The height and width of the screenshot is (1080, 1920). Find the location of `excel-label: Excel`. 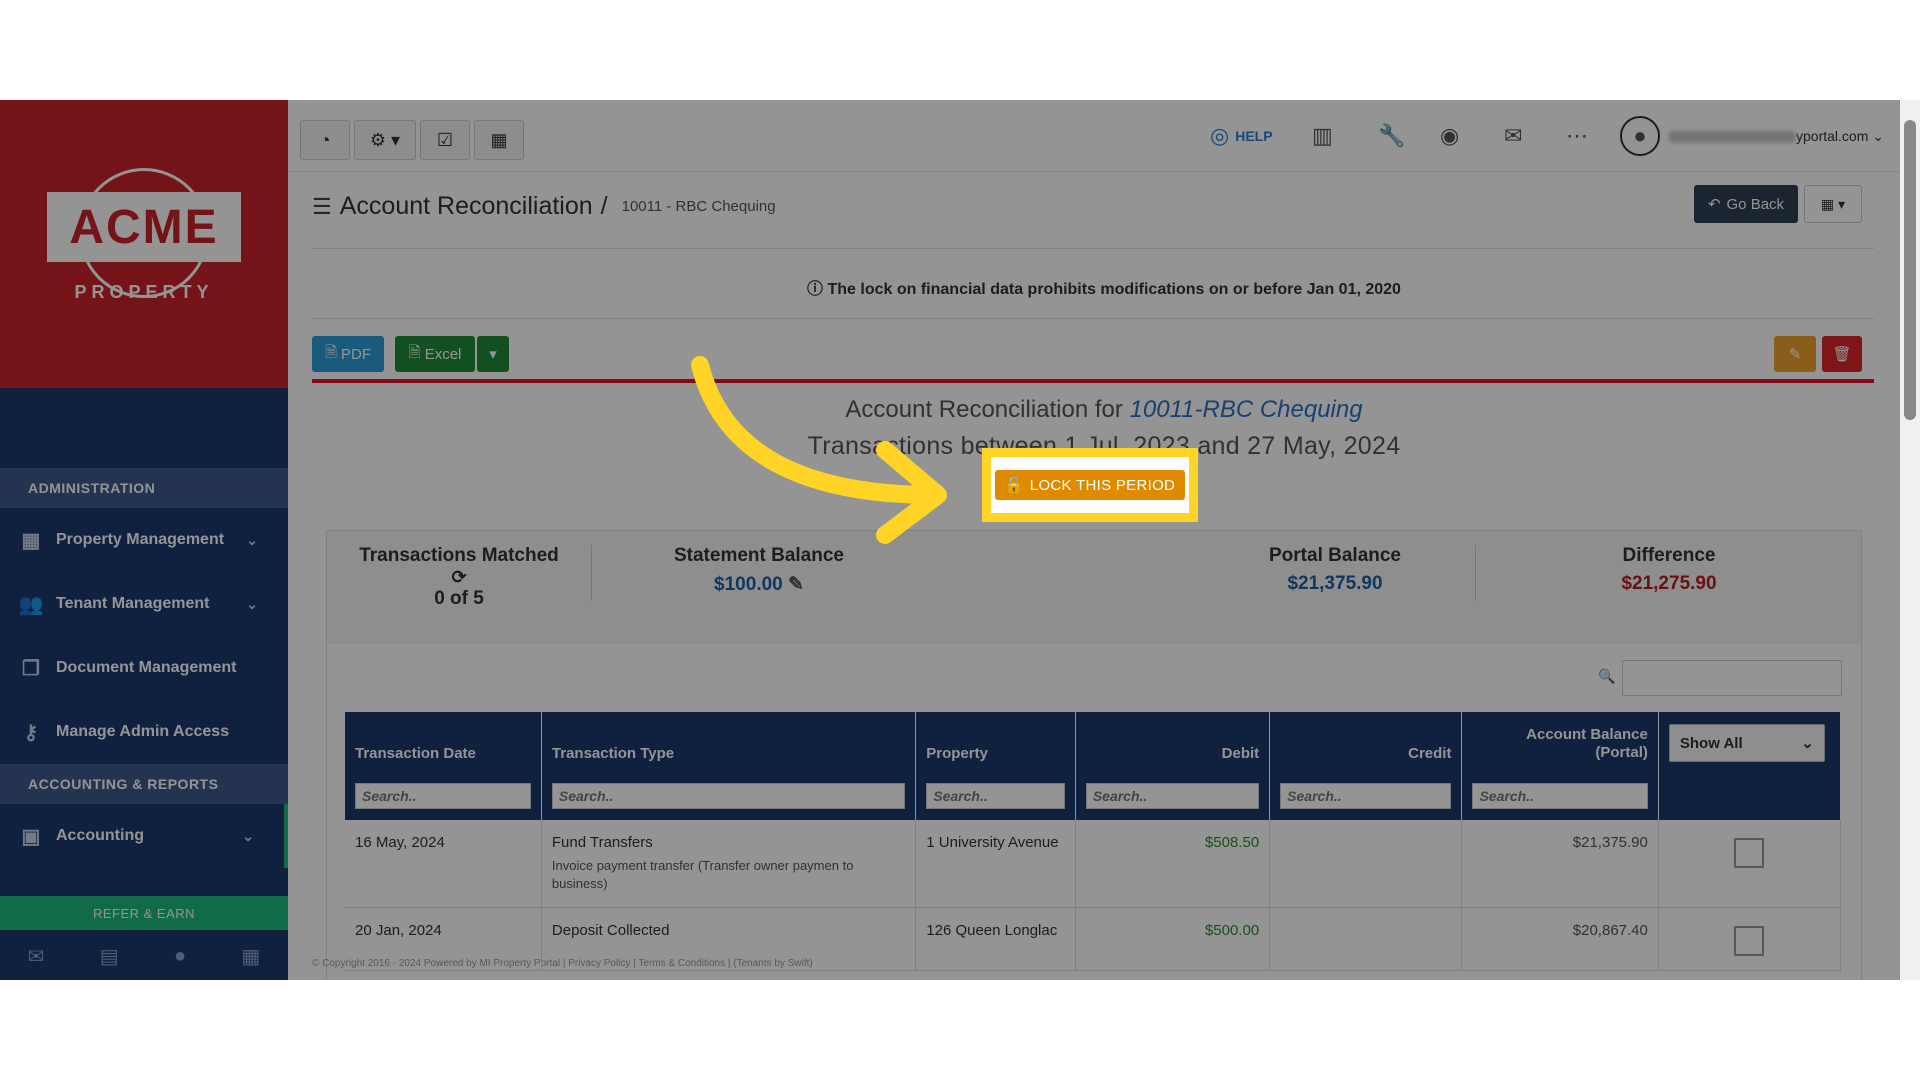

excel-label: Excel is located at coordinates (443, 354).